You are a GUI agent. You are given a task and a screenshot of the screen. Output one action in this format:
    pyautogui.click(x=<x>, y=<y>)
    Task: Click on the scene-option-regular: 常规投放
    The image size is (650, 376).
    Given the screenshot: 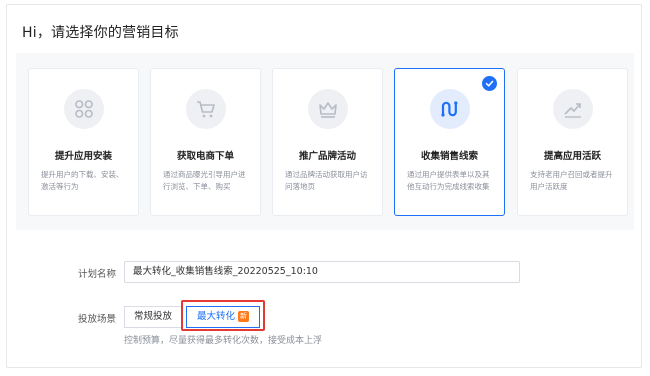 What is the action you would take?
    pyautogui.click(x=153, y=317)
    